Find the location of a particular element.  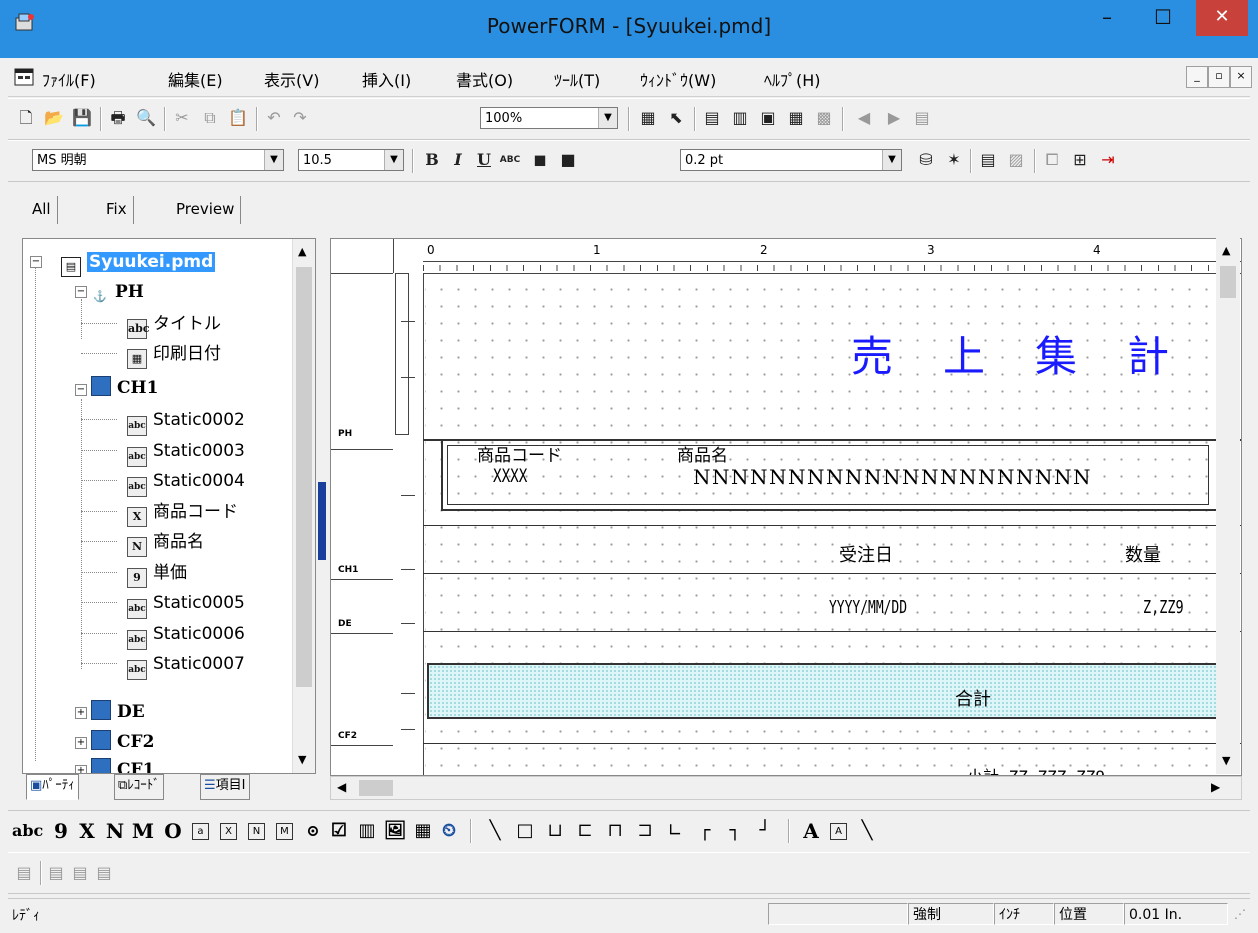

field-icon: ⊞ is located at coordinates (1080, 160).